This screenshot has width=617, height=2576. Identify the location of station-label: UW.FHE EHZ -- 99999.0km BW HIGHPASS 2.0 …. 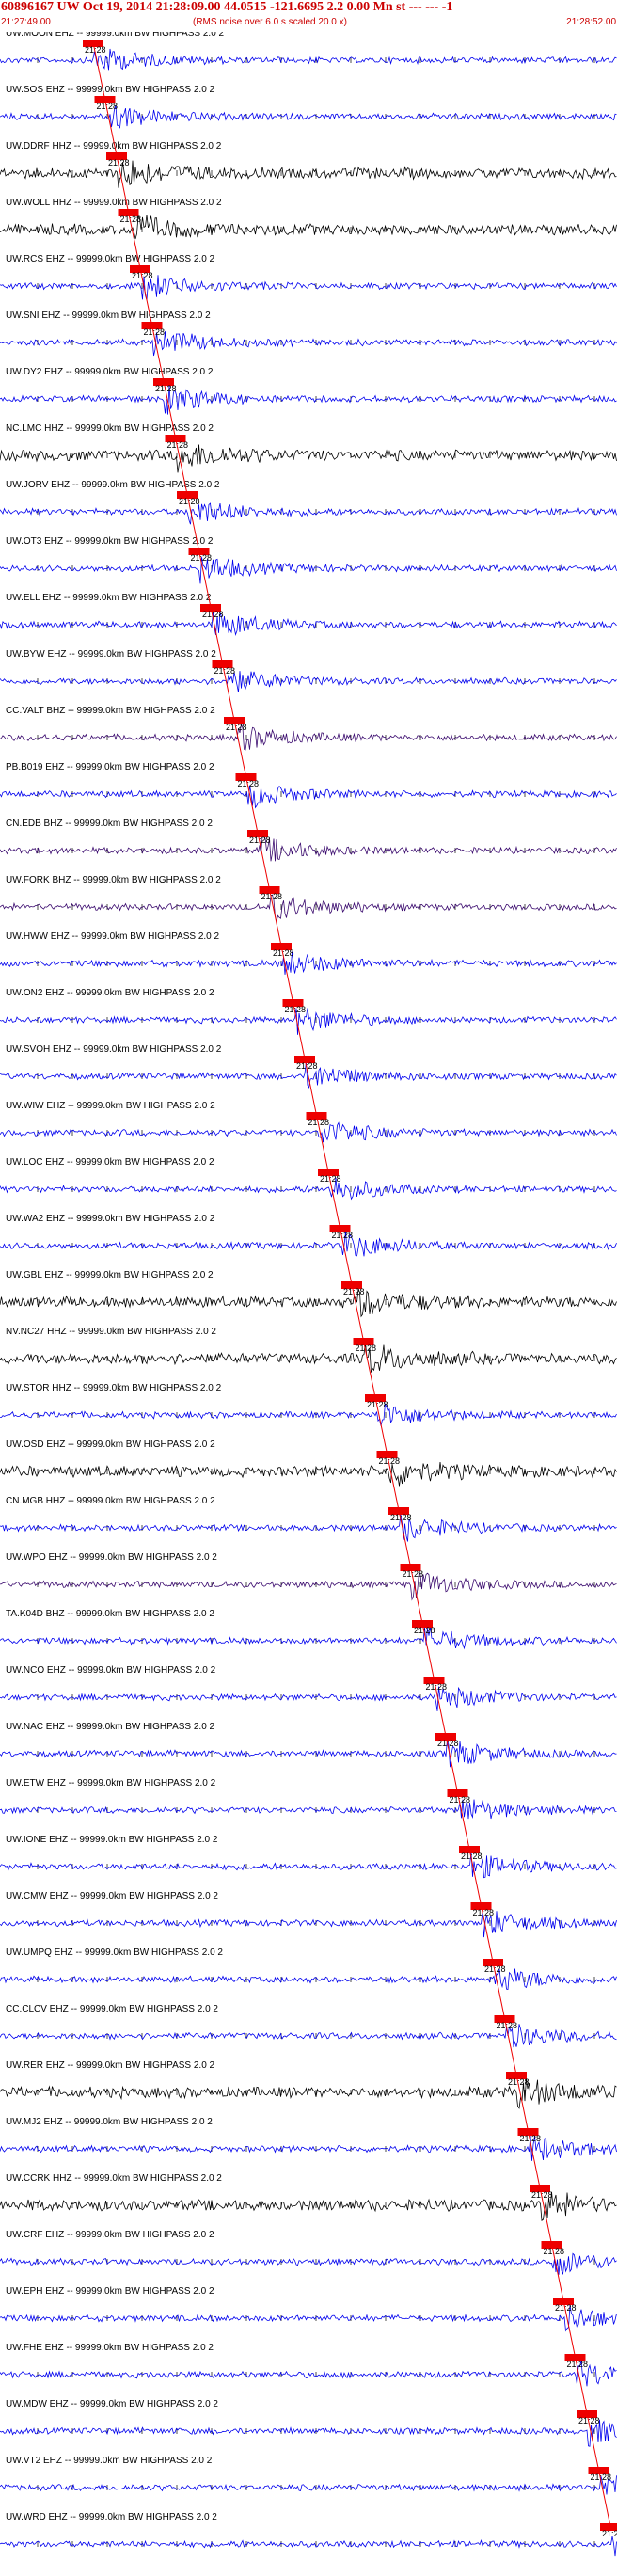
(110, 2348).